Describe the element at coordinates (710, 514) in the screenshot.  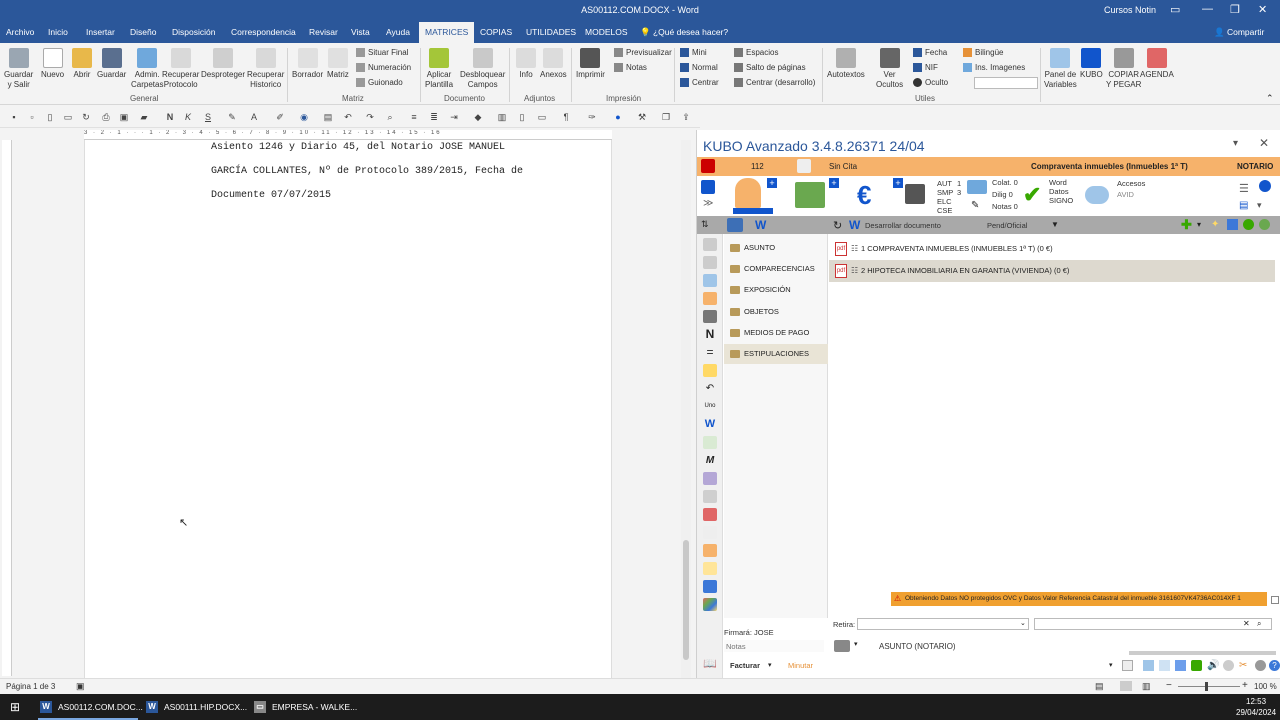
I see `pdf-icon` at that location.